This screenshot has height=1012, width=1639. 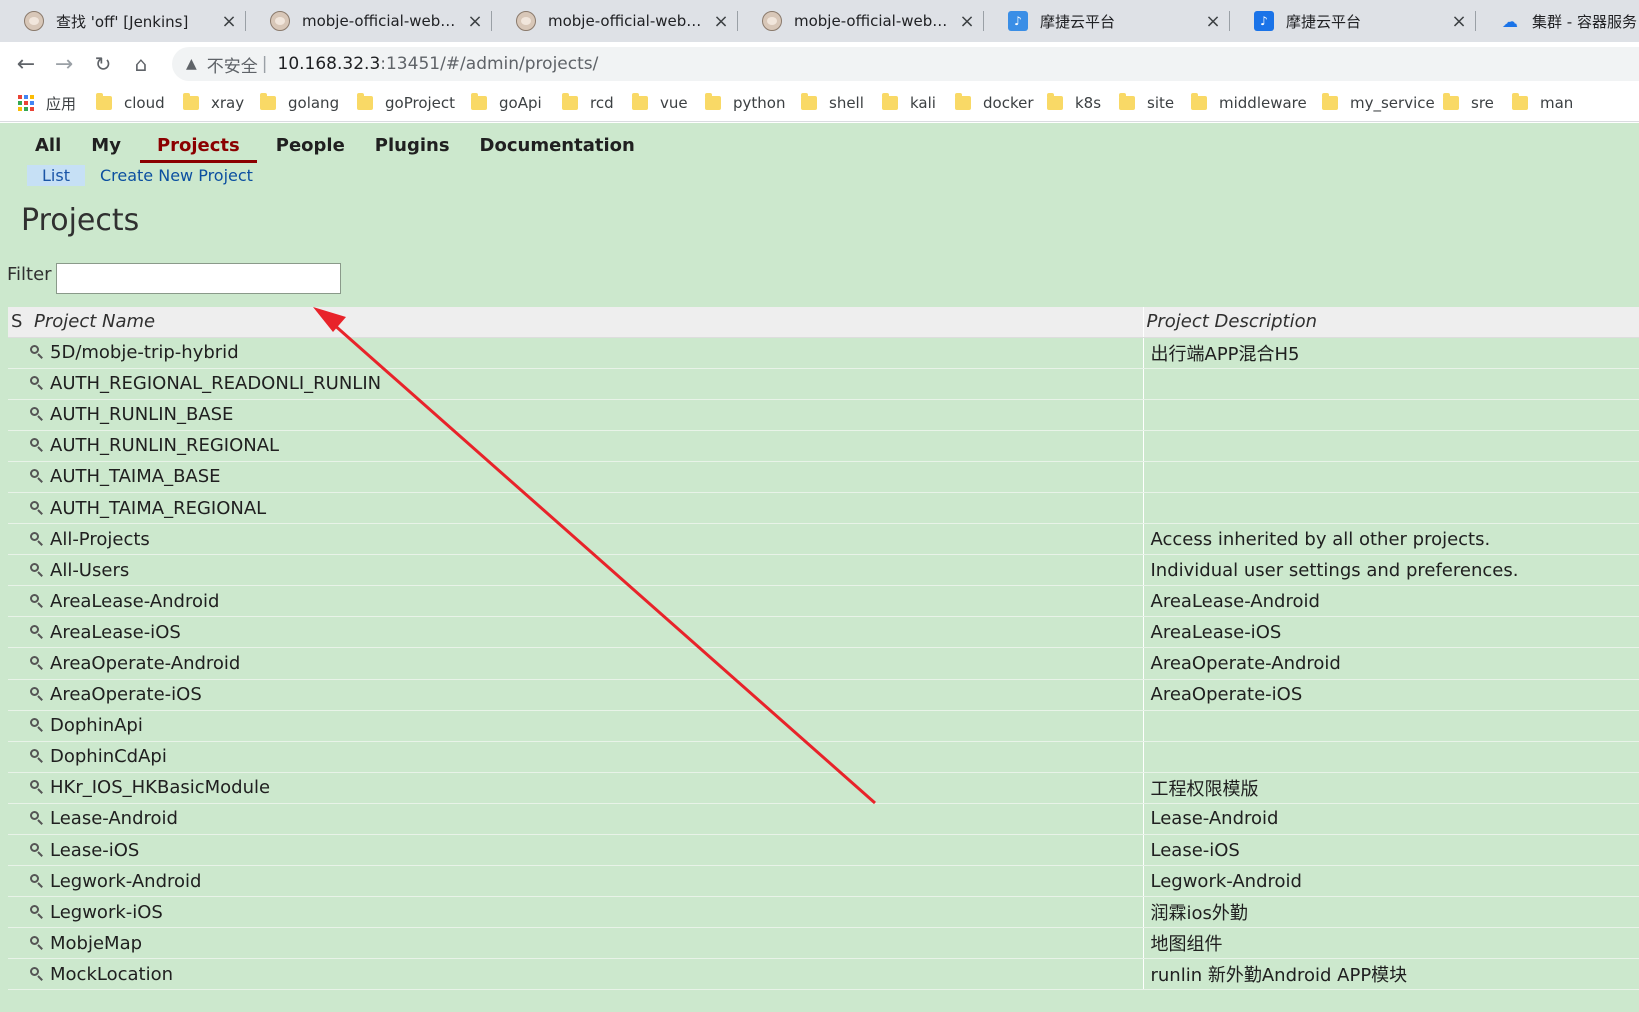 What do you see at coordinates (135, 476) in the screenshot?
I see `project-name-link: AUTH_TAIMA_BASE` at bounding box center [135, 476].